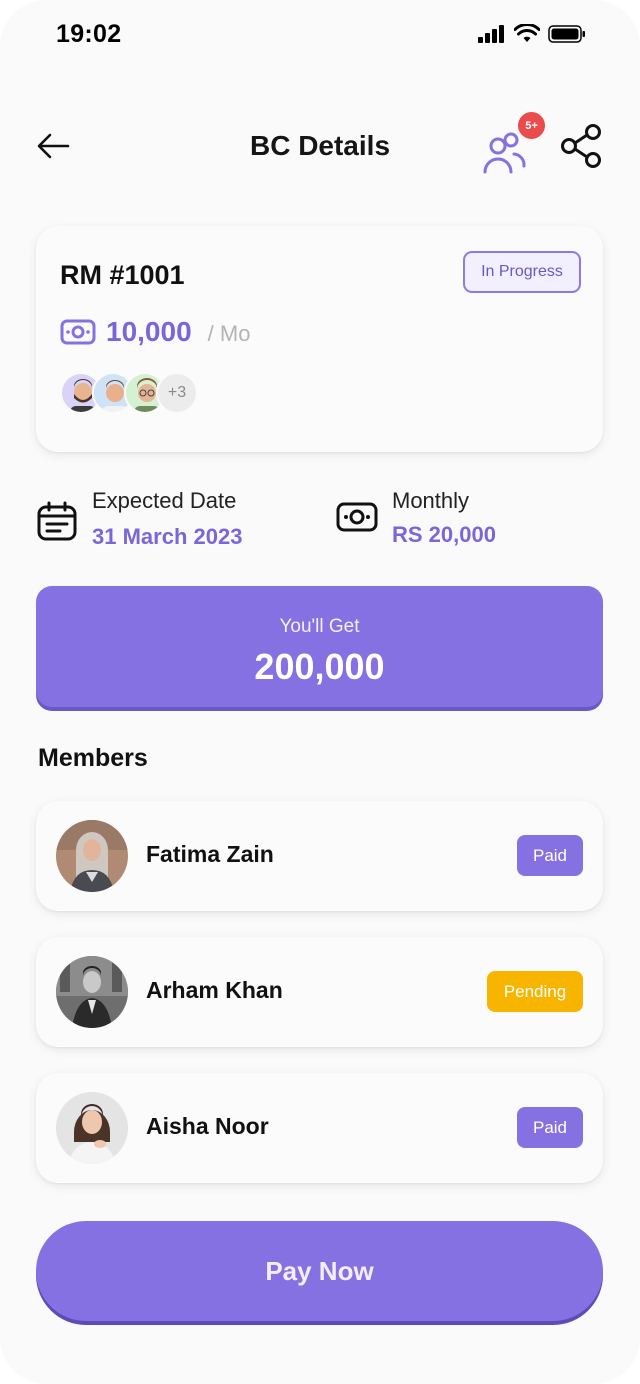 The image size is (640, 1384). Describe the element at coordinates (491, 34) in the screenshot. I see `signal-icon` at that location.